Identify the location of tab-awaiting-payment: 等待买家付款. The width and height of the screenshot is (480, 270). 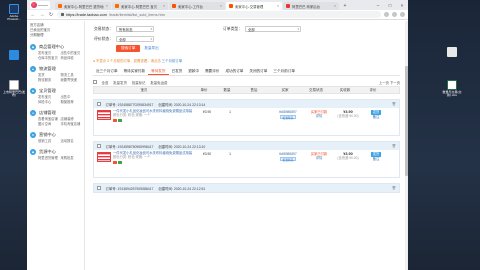
(135, 71).